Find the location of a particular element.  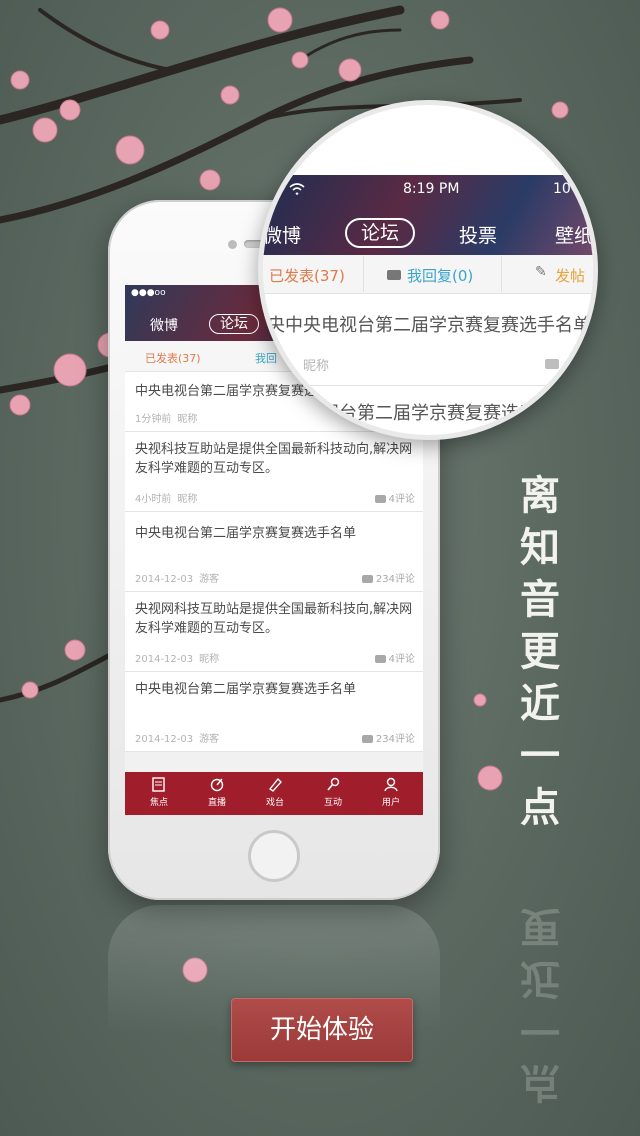

calligraphy-reflection: 点 一 近 更 is located at coordinates (540, 1004).